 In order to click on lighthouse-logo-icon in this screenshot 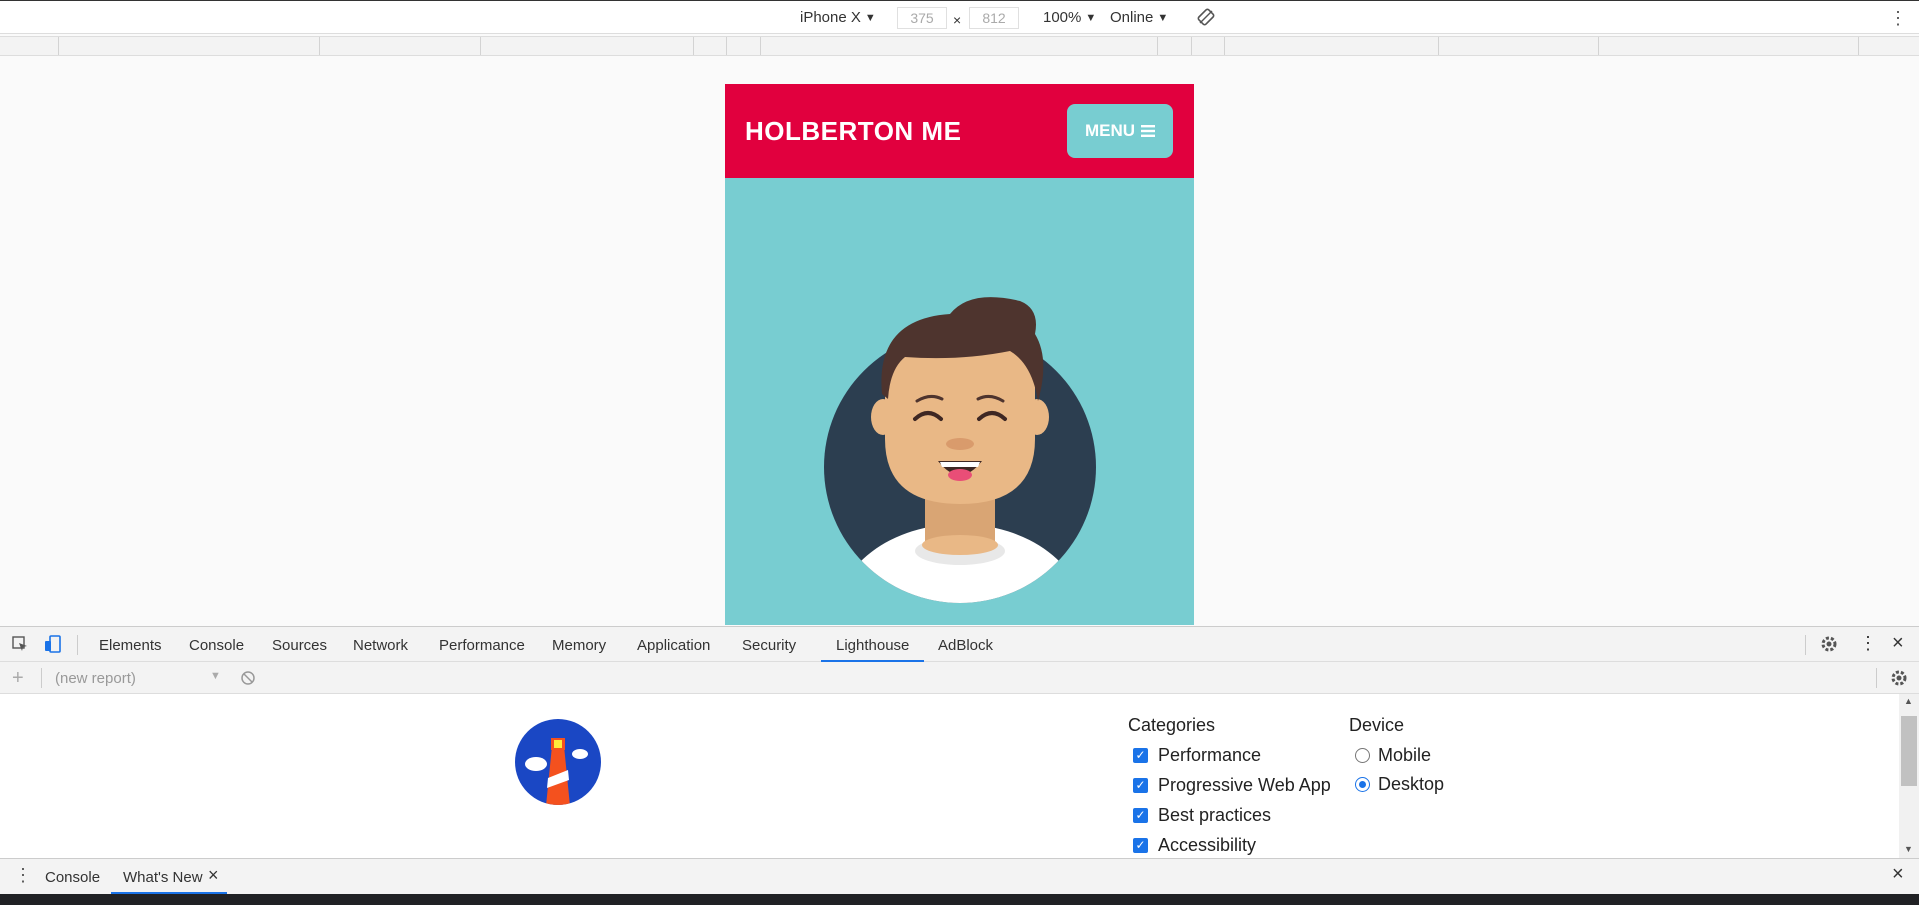, I will do `click(558, 762)`.